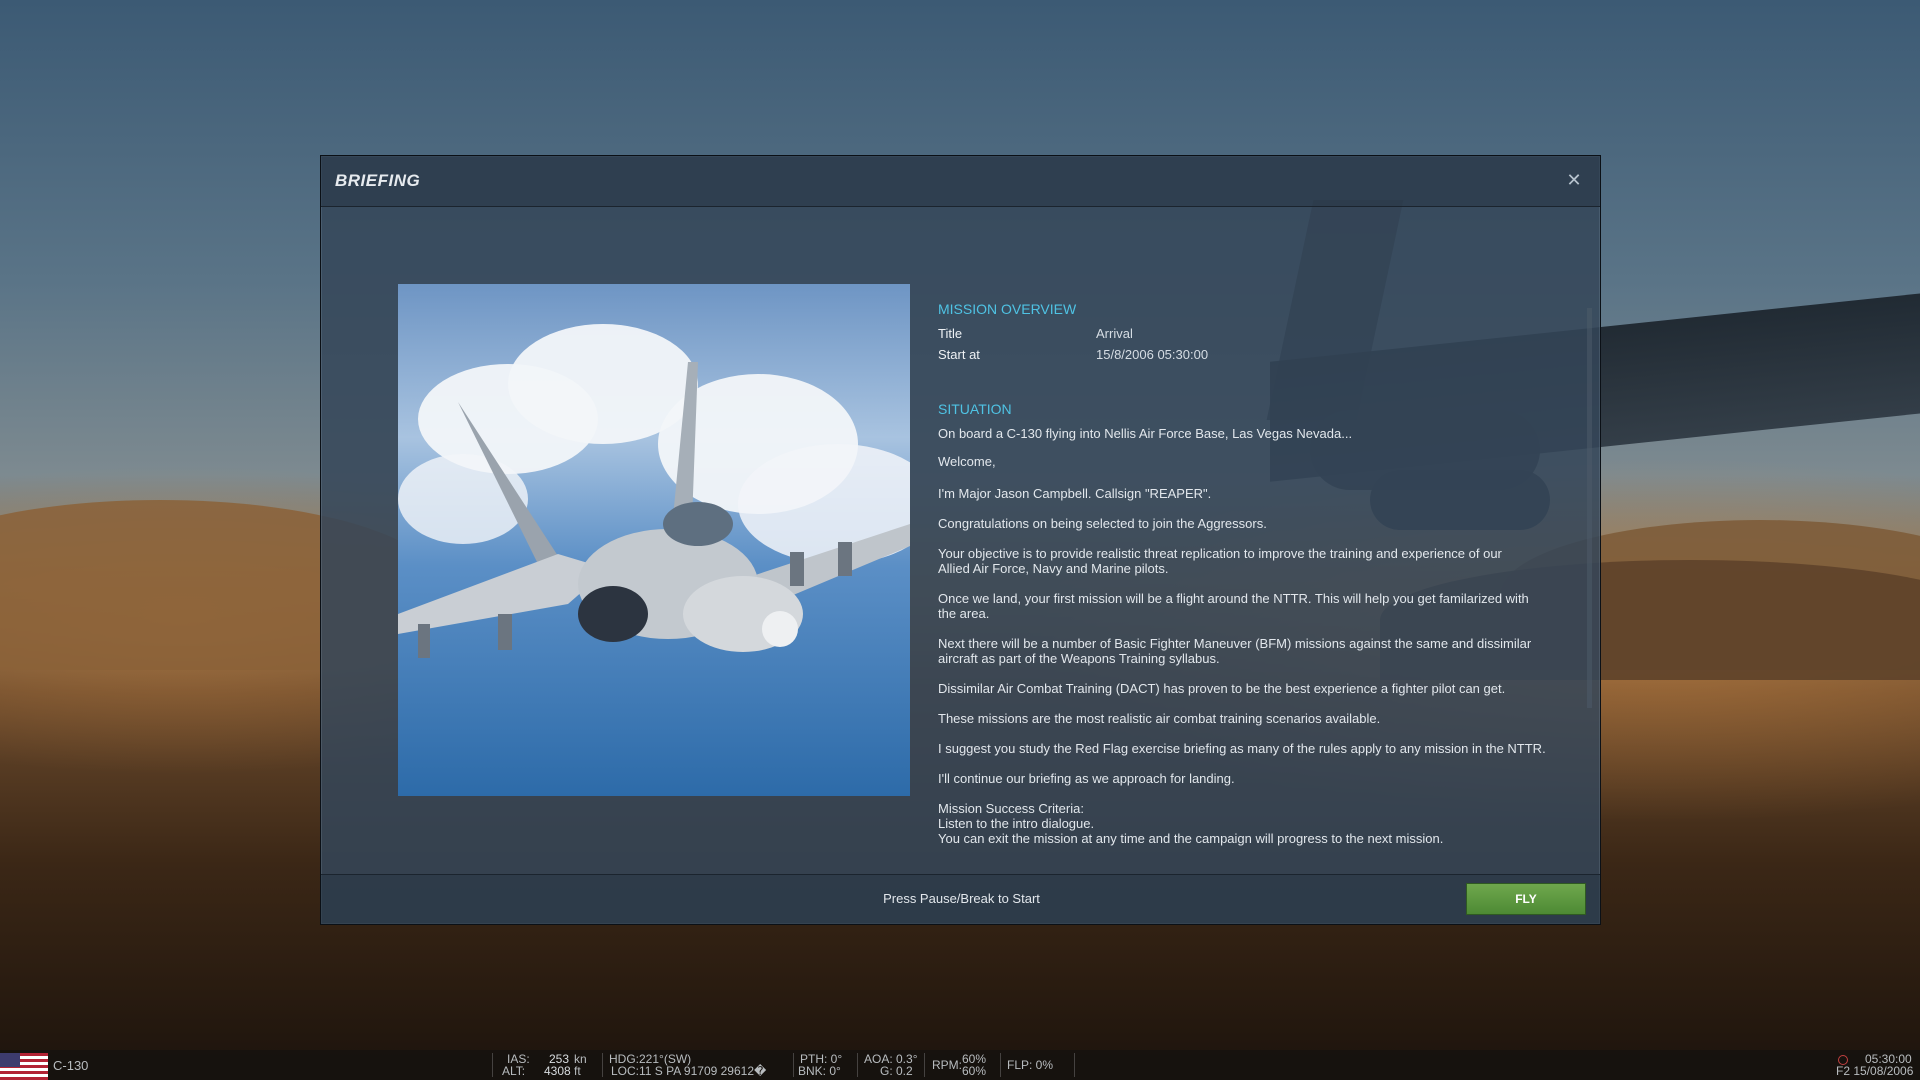 This screenshot has width=1920, height=1080. I want to click on overview-key: Title, so click(950, 333).